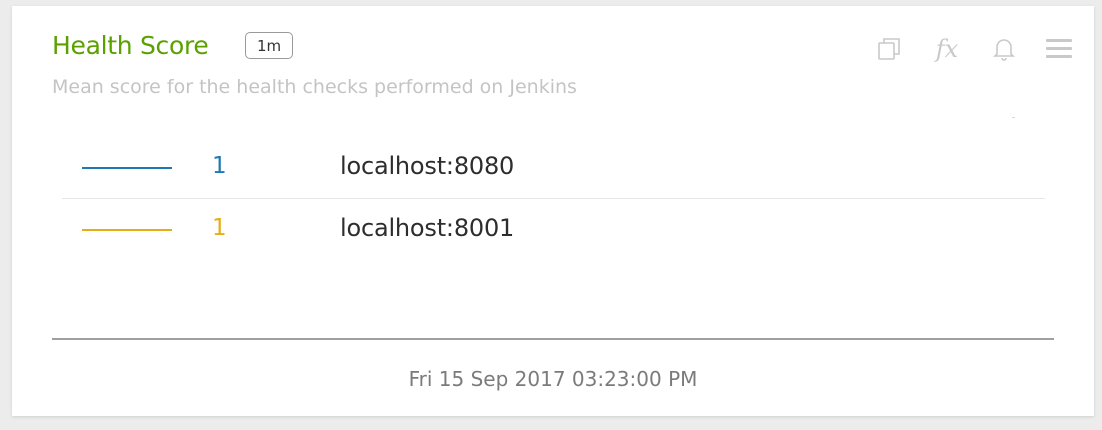 The image size is (1102, 430). Describe the element at coordinates (130, 45) in the screenshot. I see `panel-title: Health Score` at that location.